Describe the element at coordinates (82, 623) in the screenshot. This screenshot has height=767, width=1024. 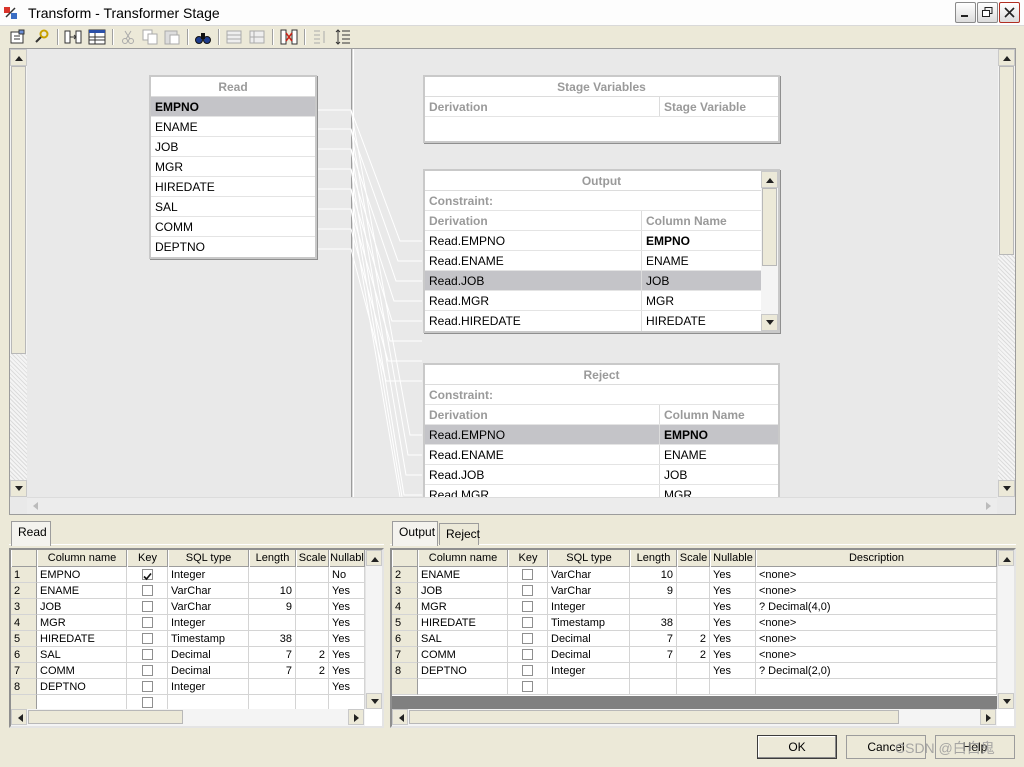
I see `column-name-cell: MGR` at that location.